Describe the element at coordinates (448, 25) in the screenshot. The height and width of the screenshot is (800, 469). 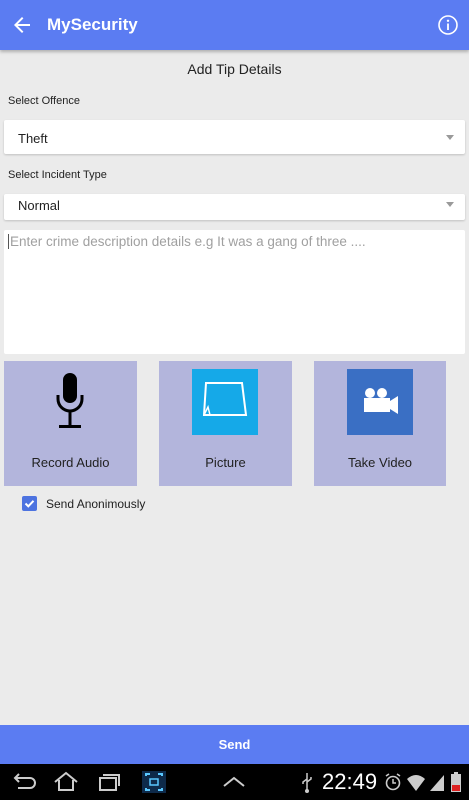
I see `info-icon` at that location.